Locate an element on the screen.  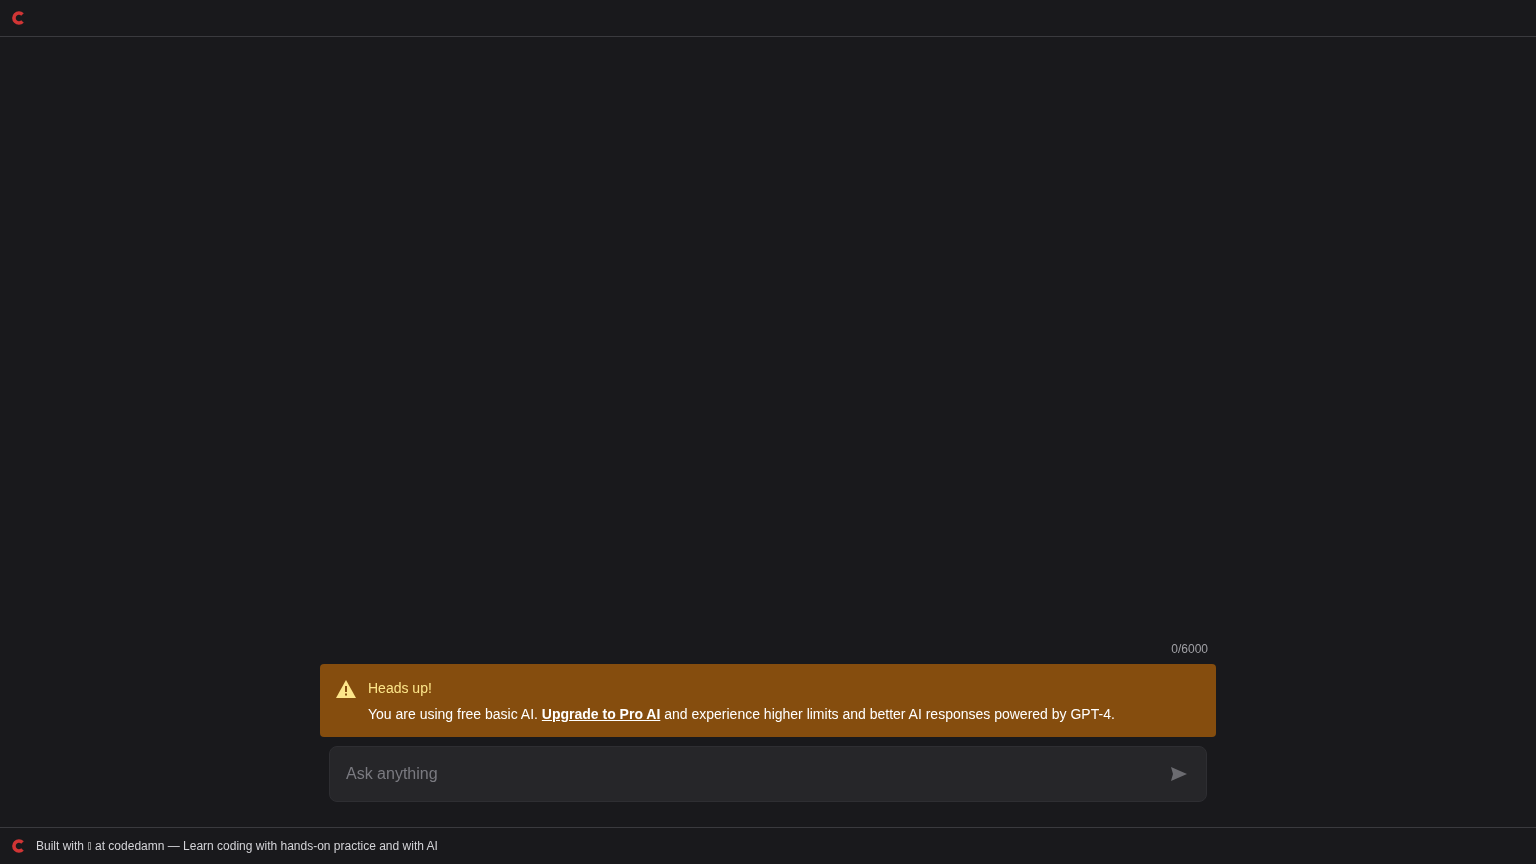
ask-input-field: Ask anything is located at coordinates (768, 774).